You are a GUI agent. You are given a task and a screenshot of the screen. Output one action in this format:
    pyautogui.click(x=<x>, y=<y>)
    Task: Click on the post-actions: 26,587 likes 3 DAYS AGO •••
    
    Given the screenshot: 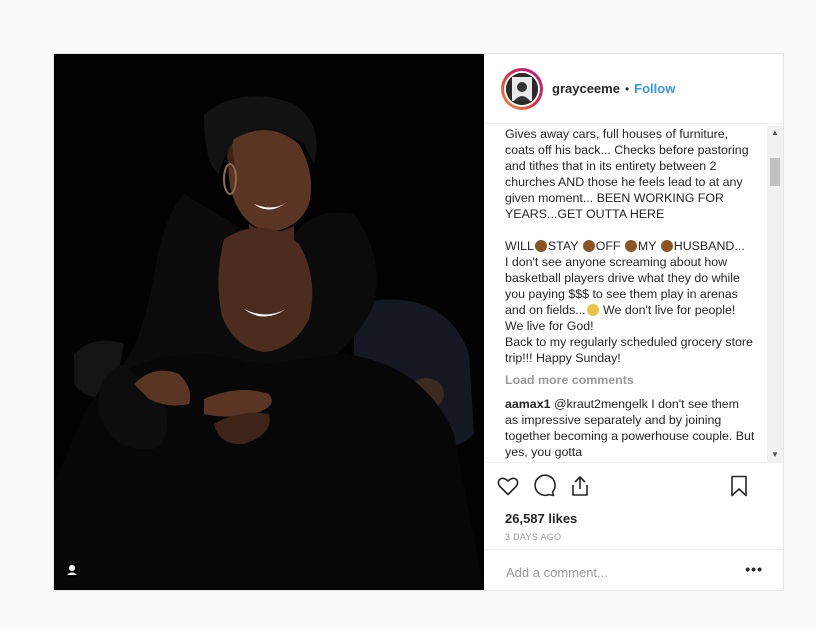 What is the action you would take?
    pyautogui.click(x=633, y=526)
    